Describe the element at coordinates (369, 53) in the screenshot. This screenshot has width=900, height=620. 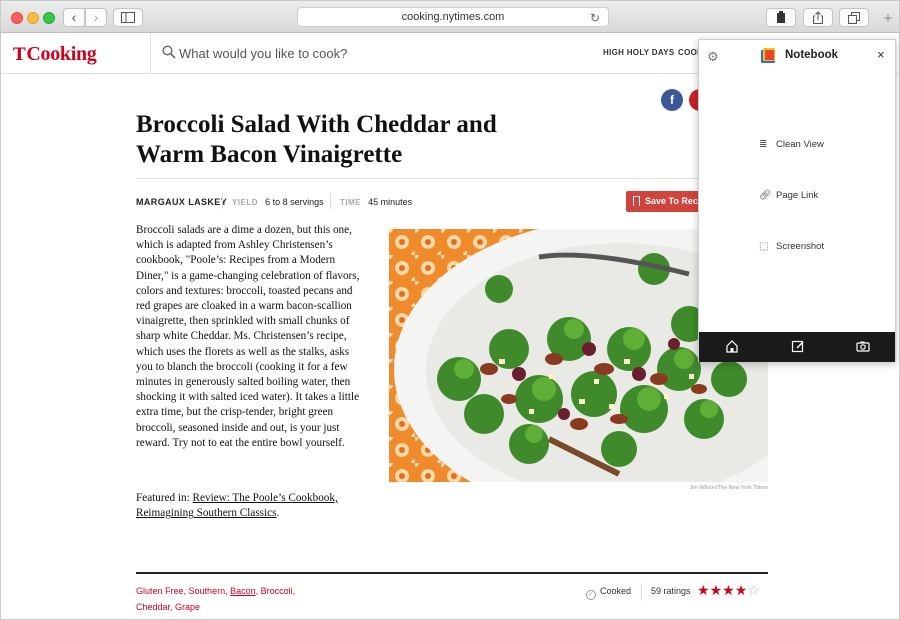
I see `search-input` at that location.